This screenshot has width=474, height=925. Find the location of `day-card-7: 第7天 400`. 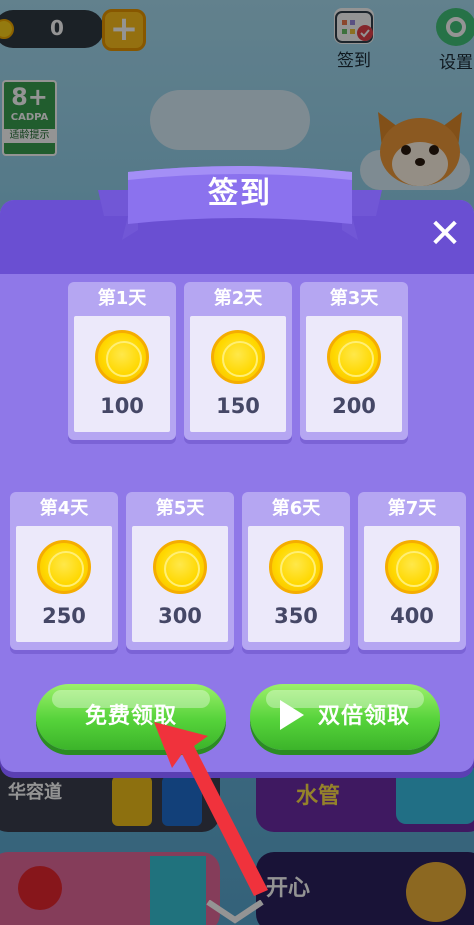

day-card-7: 第7天 400 is located at coordinates (412, 571).